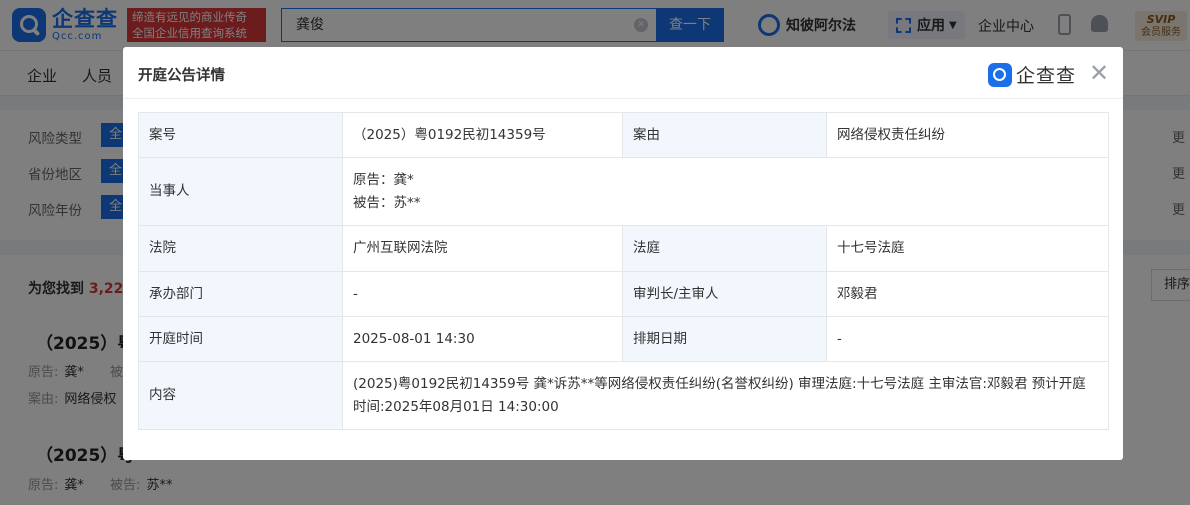  Describe the element at coordinates (240, 191) in the screenshot. I see `party-label: 当事人` at that location.